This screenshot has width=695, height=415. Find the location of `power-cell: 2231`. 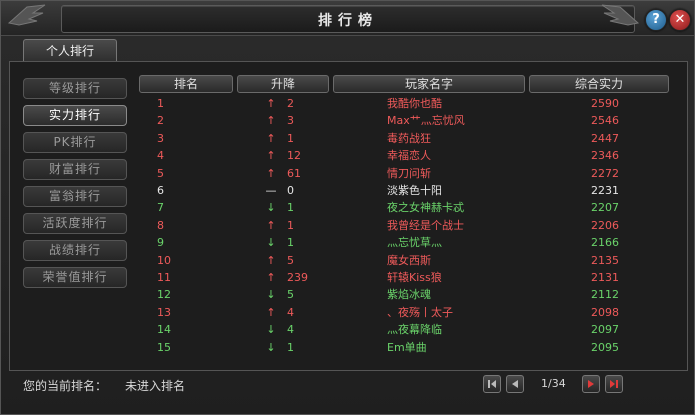

power-cell: 2231 is located at coordinates (605, 190).